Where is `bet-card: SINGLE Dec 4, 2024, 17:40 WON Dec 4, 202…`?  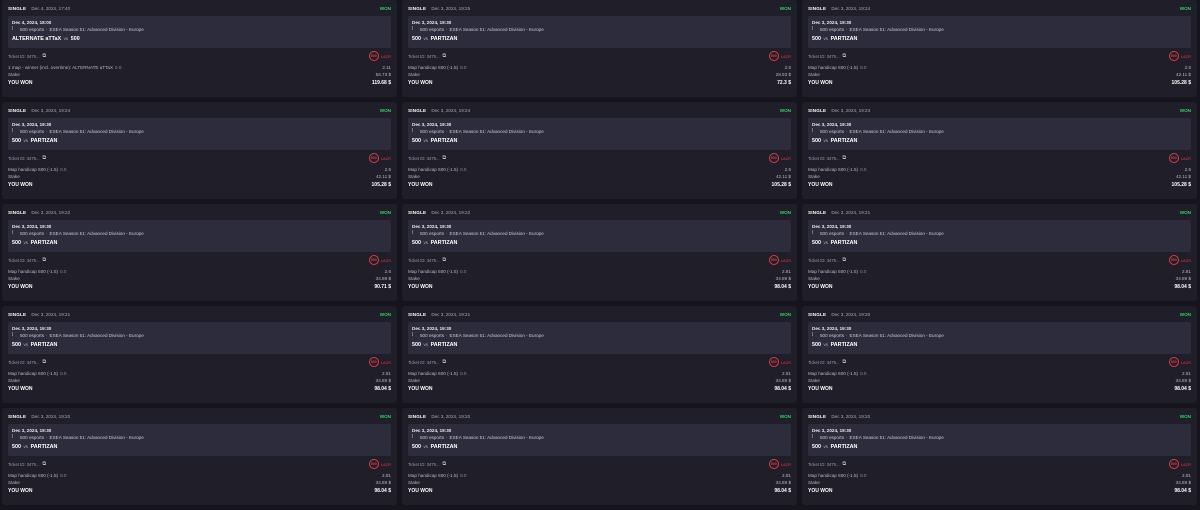
bet-card: SINGLE Dec 4, 2024, 17:40 WON Dec 4, 202… is located at coordinates (199, 48).